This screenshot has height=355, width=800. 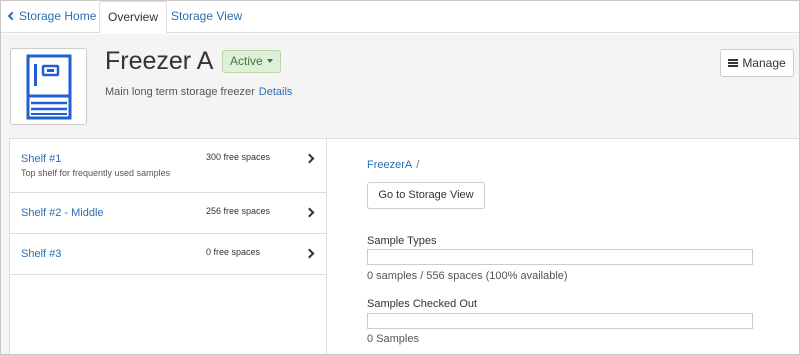 I want to click on checked-out-summary: 0 Samples, so click(x=393, y=339).